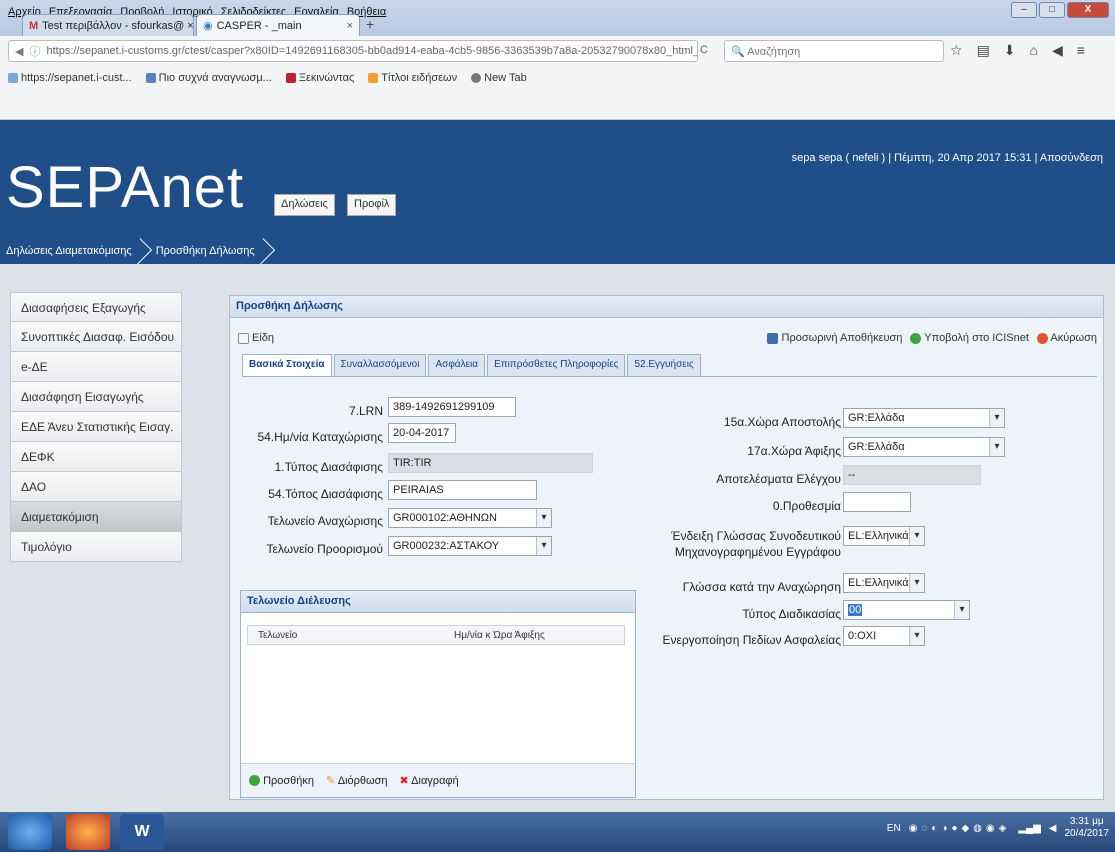 This screenshot has width=1115, height=852. I want to click on transit-add-button: Προσθήκη, so click(281, 781).